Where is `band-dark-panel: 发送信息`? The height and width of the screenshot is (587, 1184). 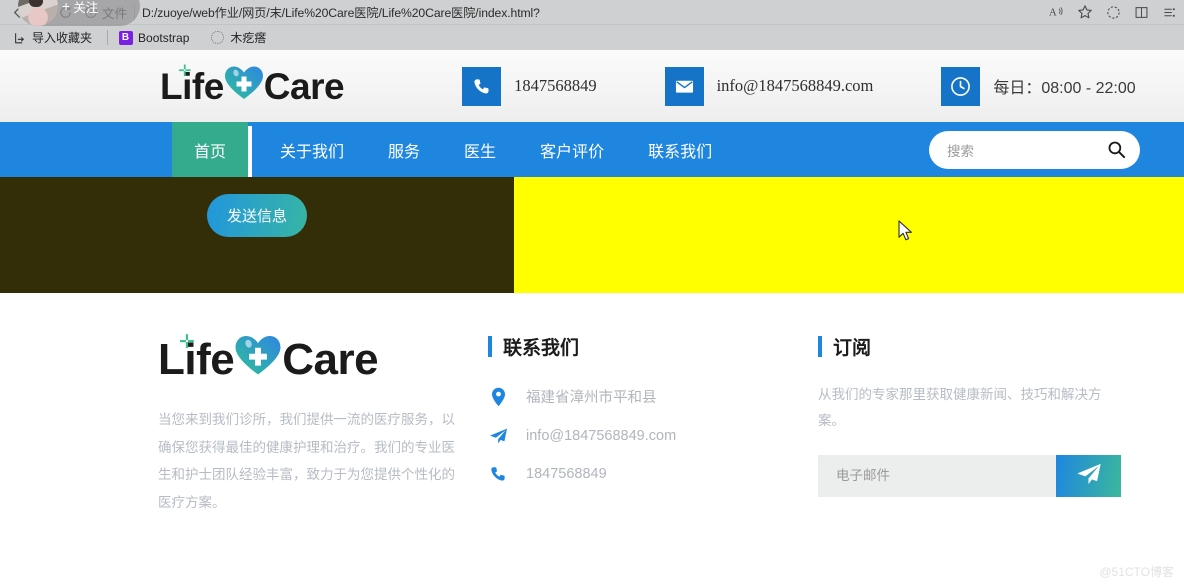
band-dark-panel: 发送信息 is located at coordinates (257, 235).